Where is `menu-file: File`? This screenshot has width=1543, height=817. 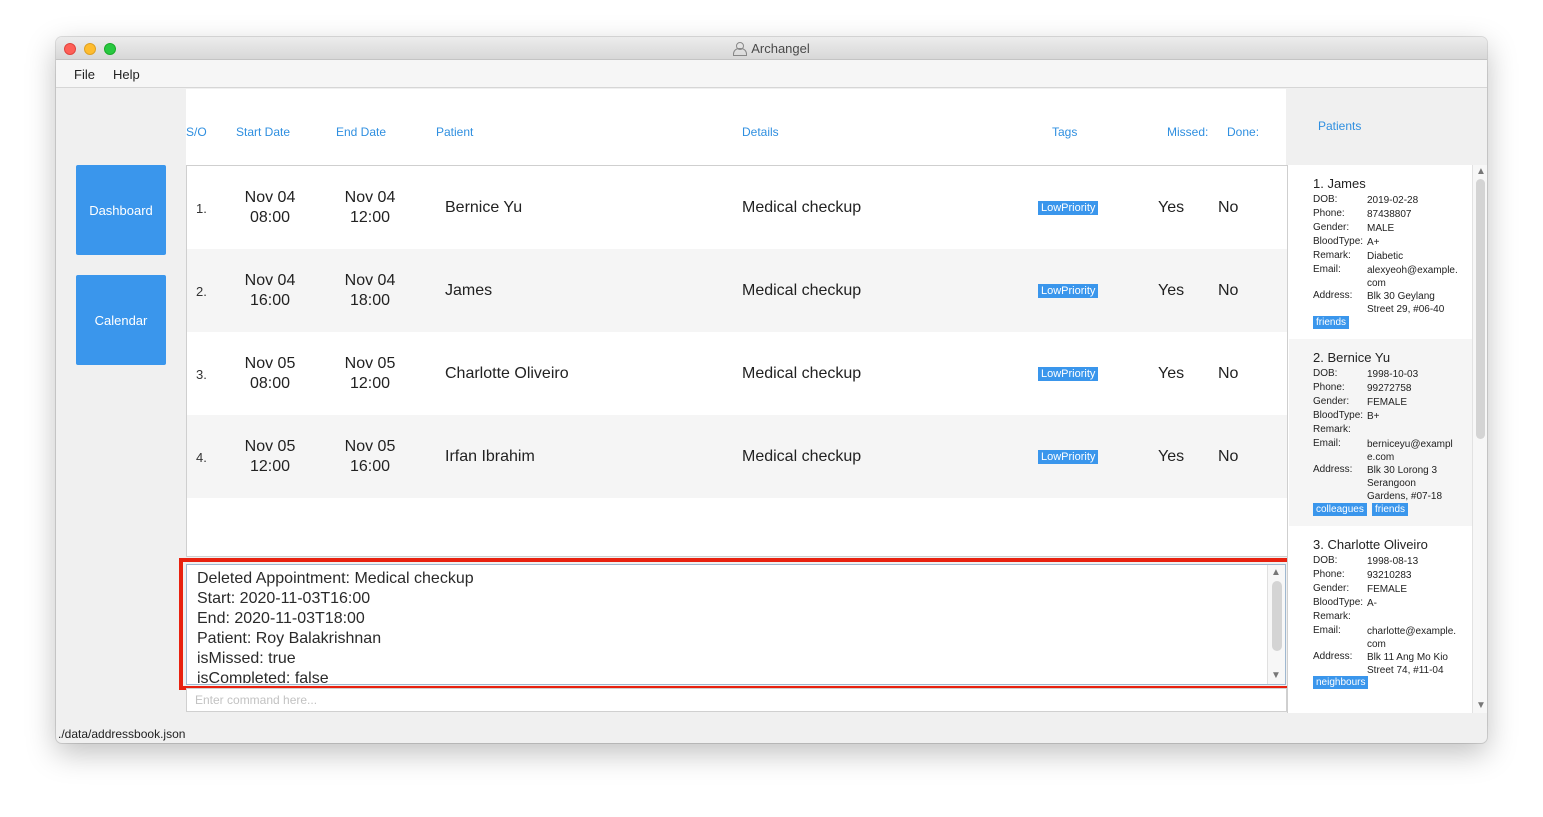
menu-file: File is located at coordinates (84, 74).